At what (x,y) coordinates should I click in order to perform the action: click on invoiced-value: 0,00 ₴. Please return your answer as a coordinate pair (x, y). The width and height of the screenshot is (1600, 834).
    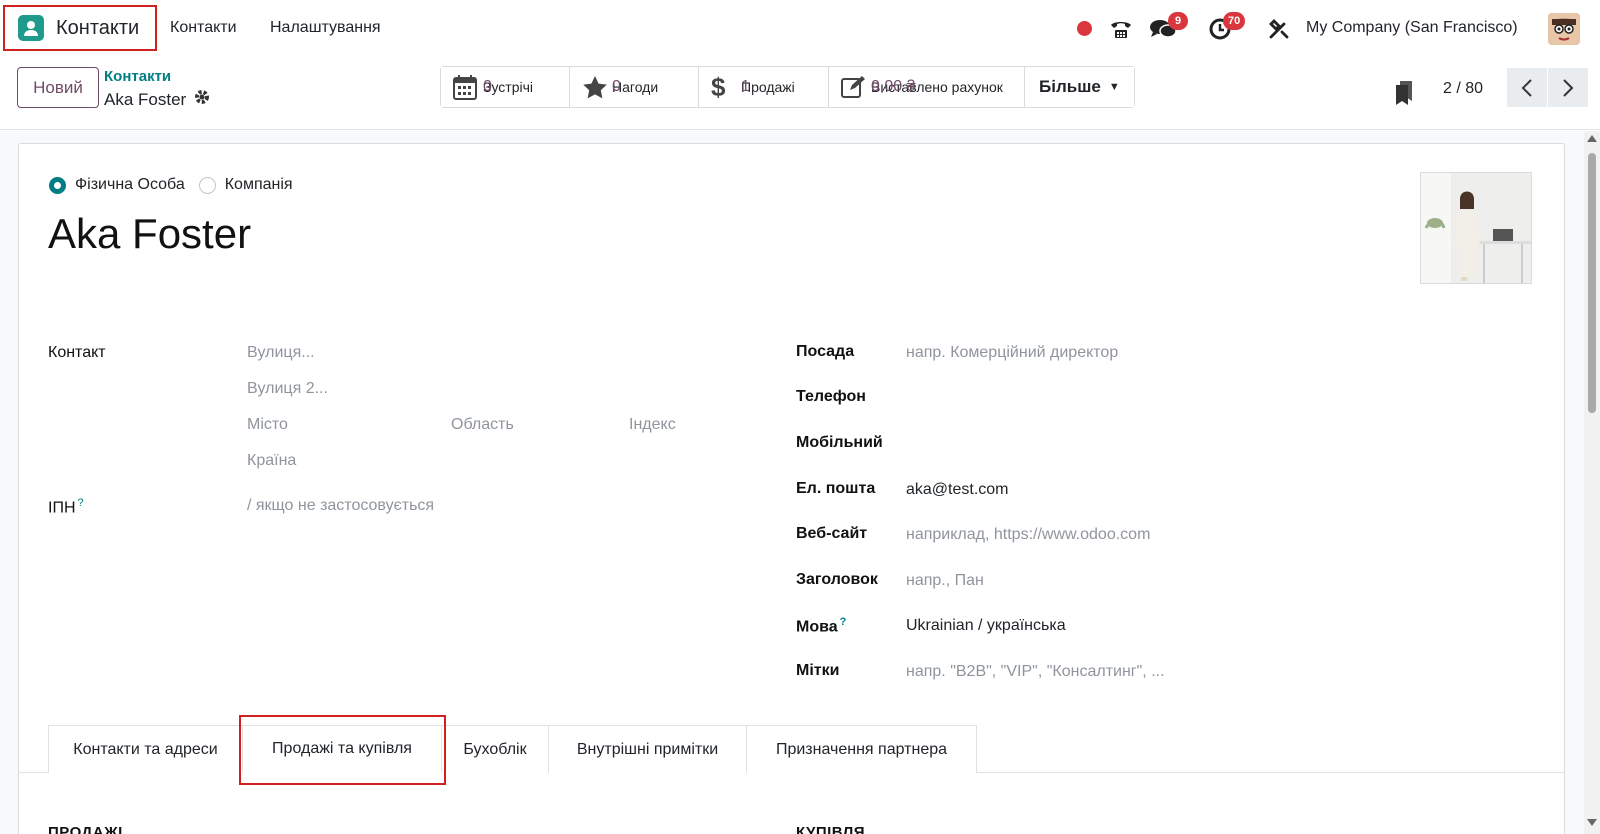
    Looking at the image, I should click on (893, 86).